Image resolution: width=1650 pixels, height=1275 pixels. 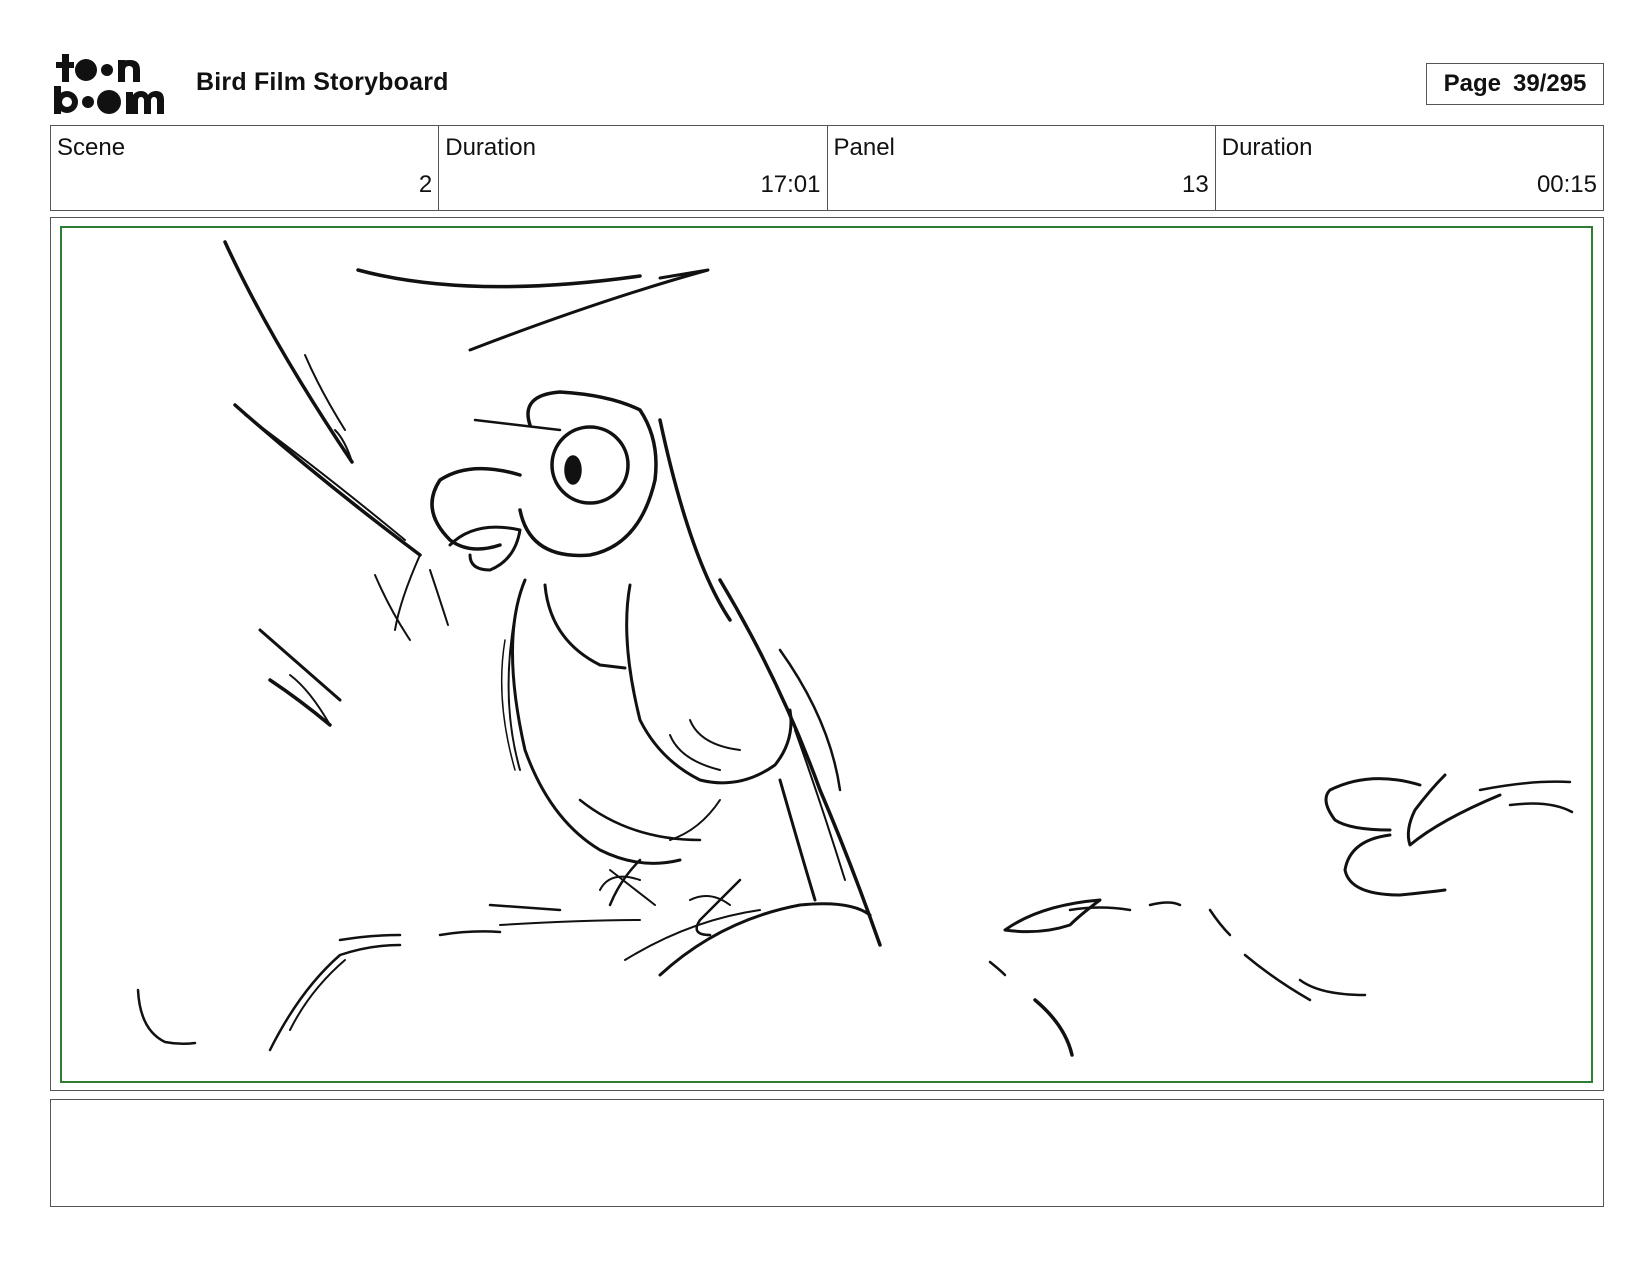 I want to click on scene-duration-label: Duration, so click(x=490, y=147).